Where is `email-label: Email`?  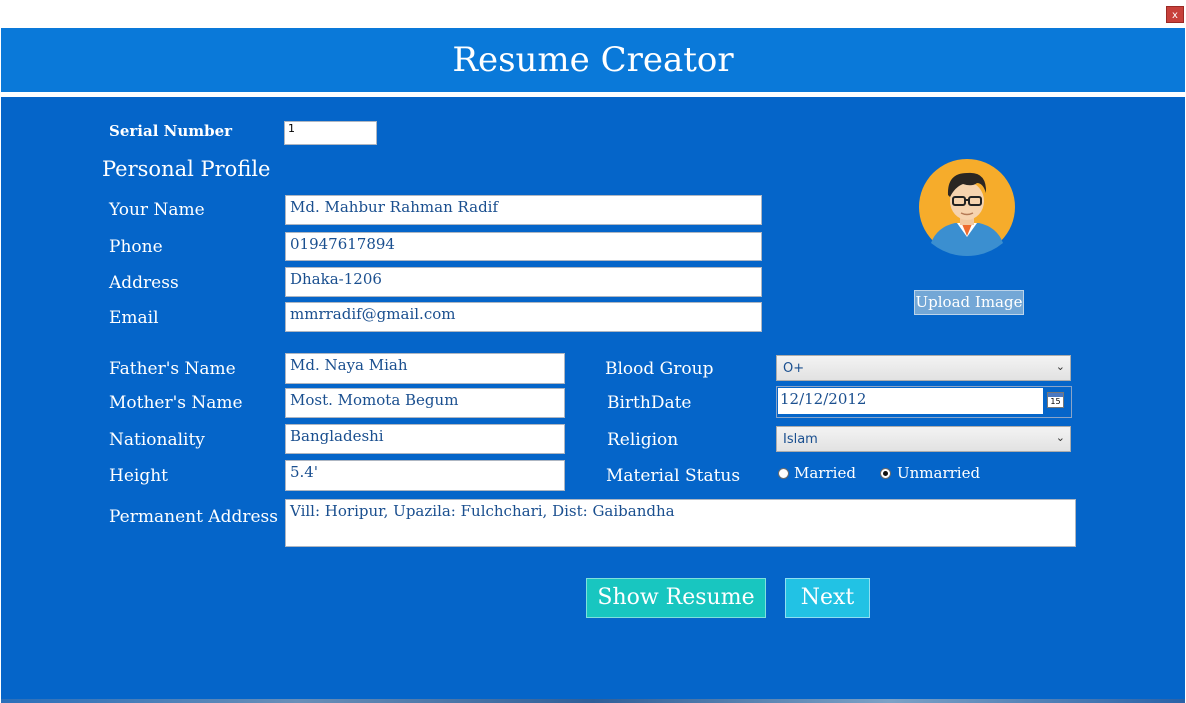 email-label: Email is located at coordinates (134, 318).